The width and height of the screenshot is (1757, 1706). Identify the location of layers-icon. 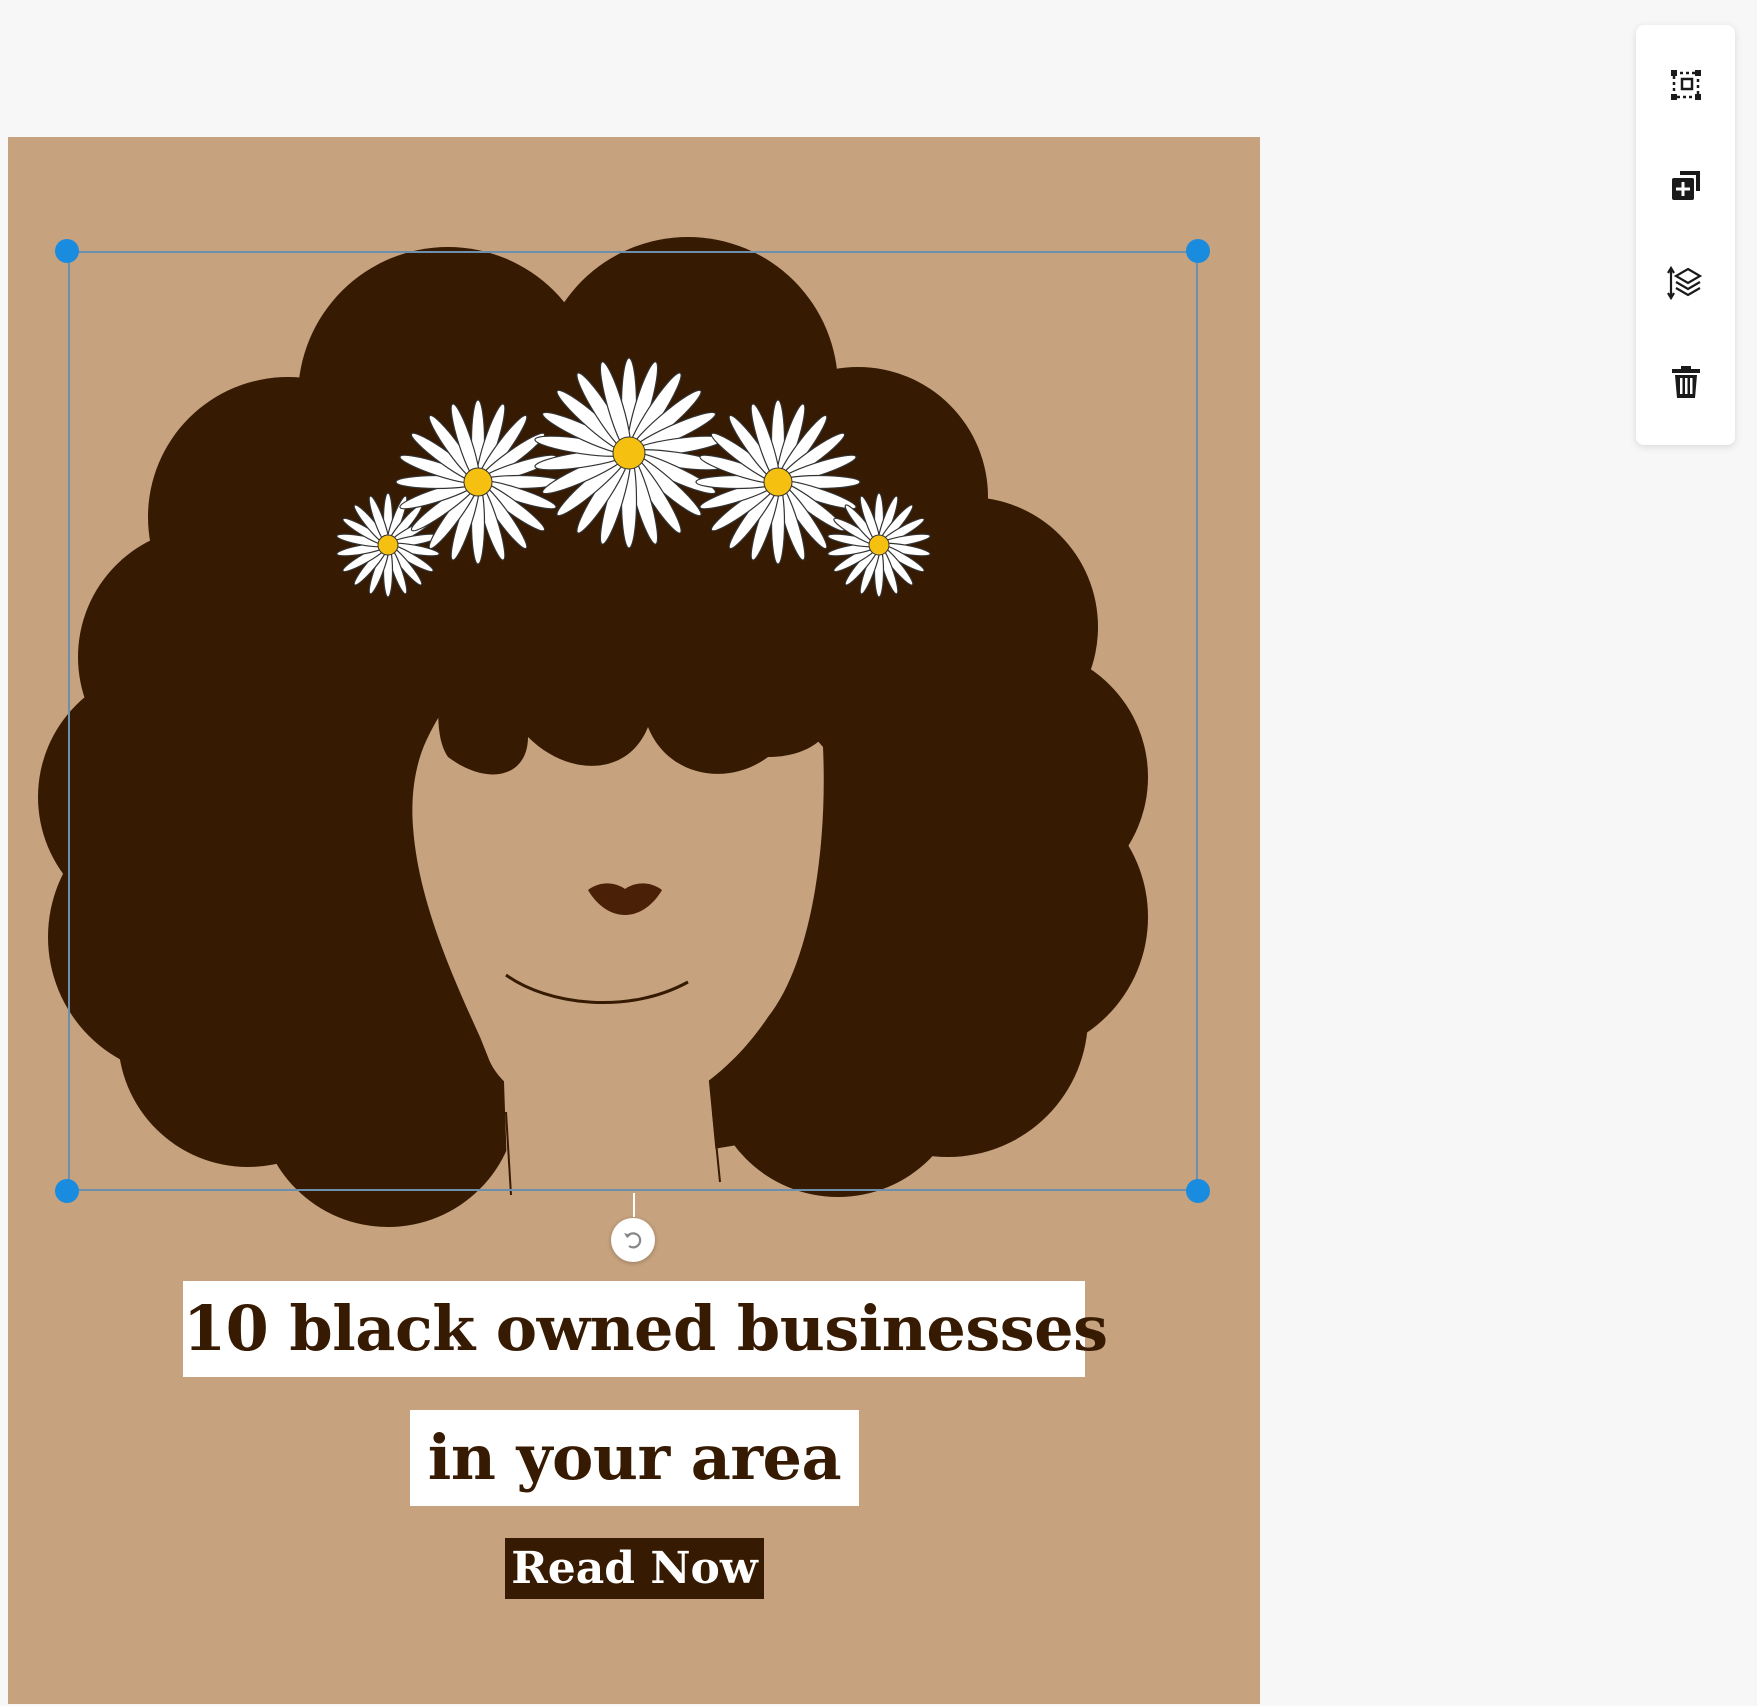
(1685, 283).